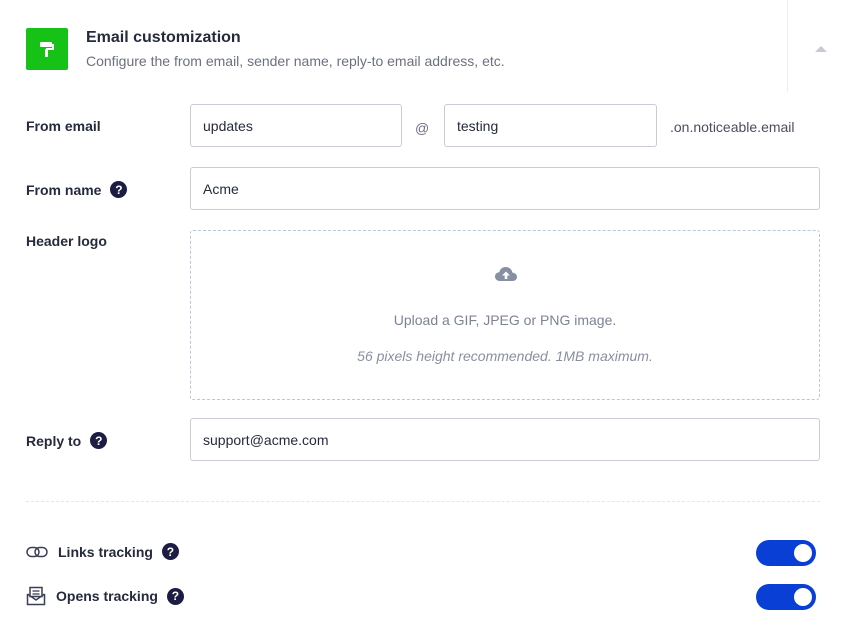 The width and height of the screenshot is (849, 636). Describe the element at coordinates (422, 128) in the screenshot. I see `at-sign: @` at that location.